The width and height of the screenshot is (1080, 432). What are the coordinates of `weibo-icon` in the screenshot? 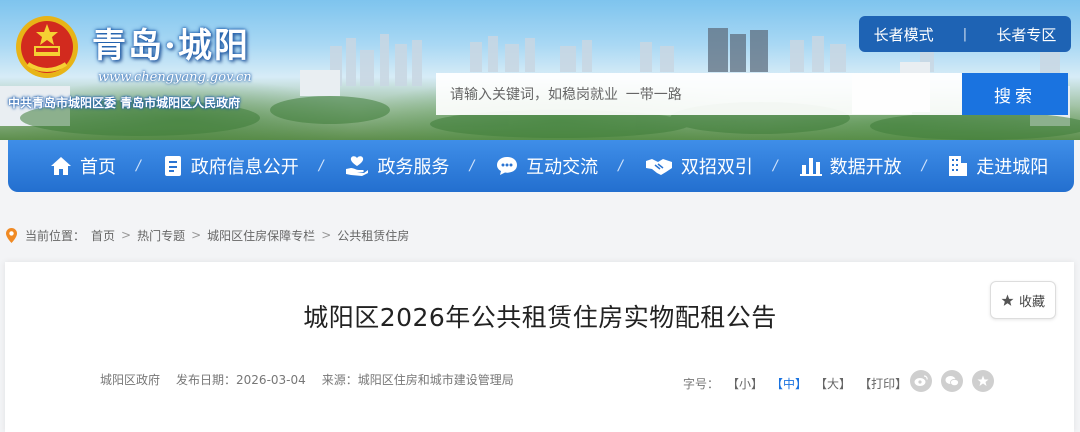 It's located at (921, 380).